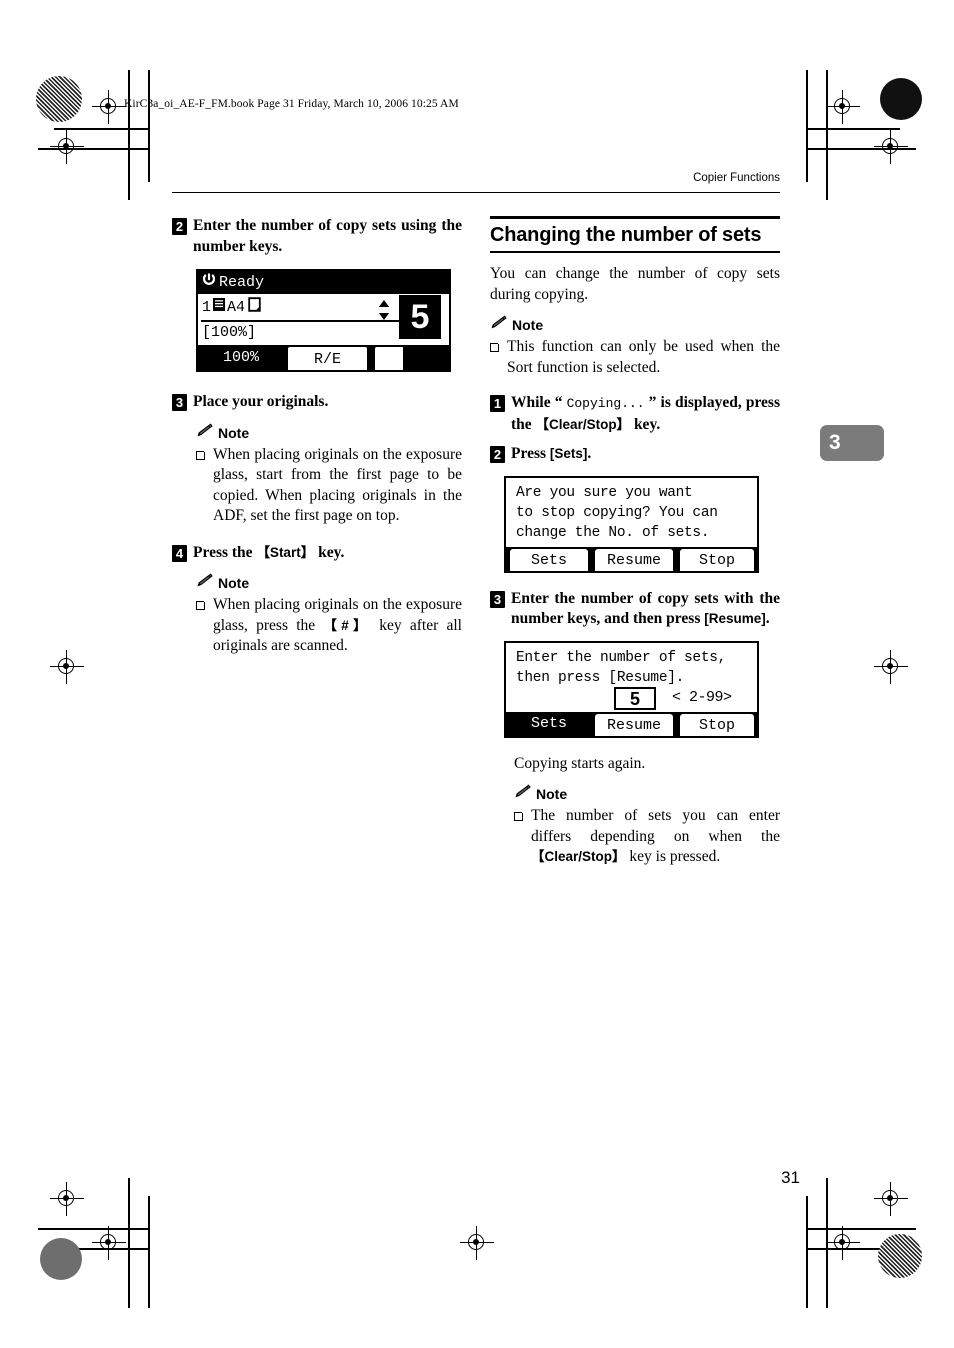 The height and width of the screenshot is (1348, 954). Describe the element at coordinates (236, 307) in the screenshot. I see `lcd-paper-size: A4` at that location.